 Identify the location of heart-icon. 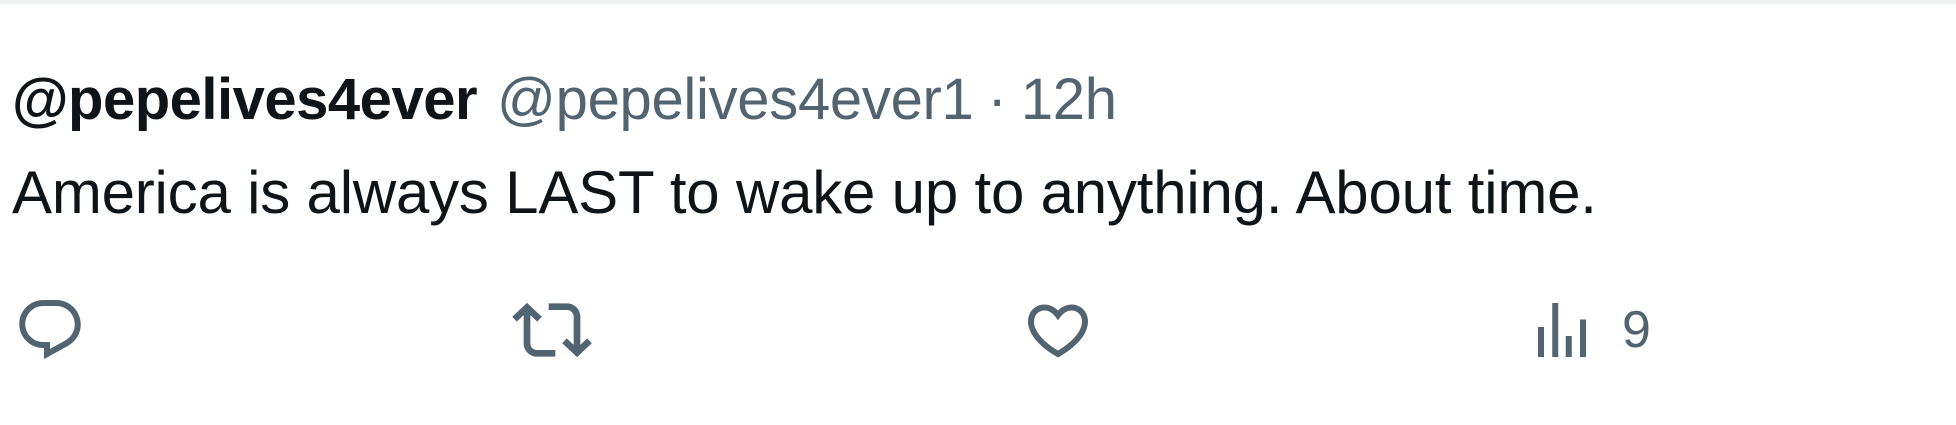
(1058, 331).